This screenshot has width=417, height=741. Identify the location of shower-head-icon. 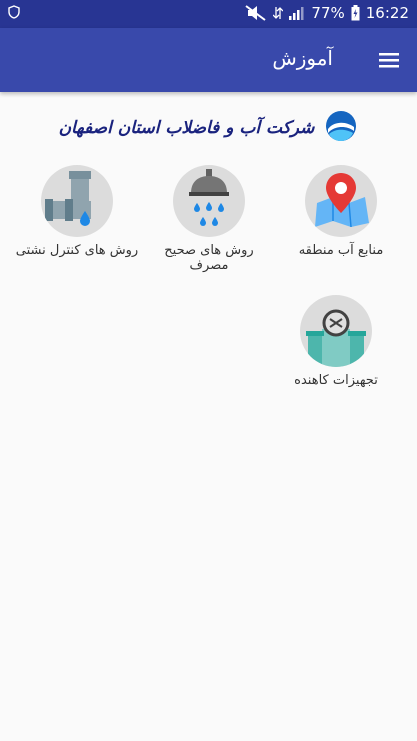
(209, 197).